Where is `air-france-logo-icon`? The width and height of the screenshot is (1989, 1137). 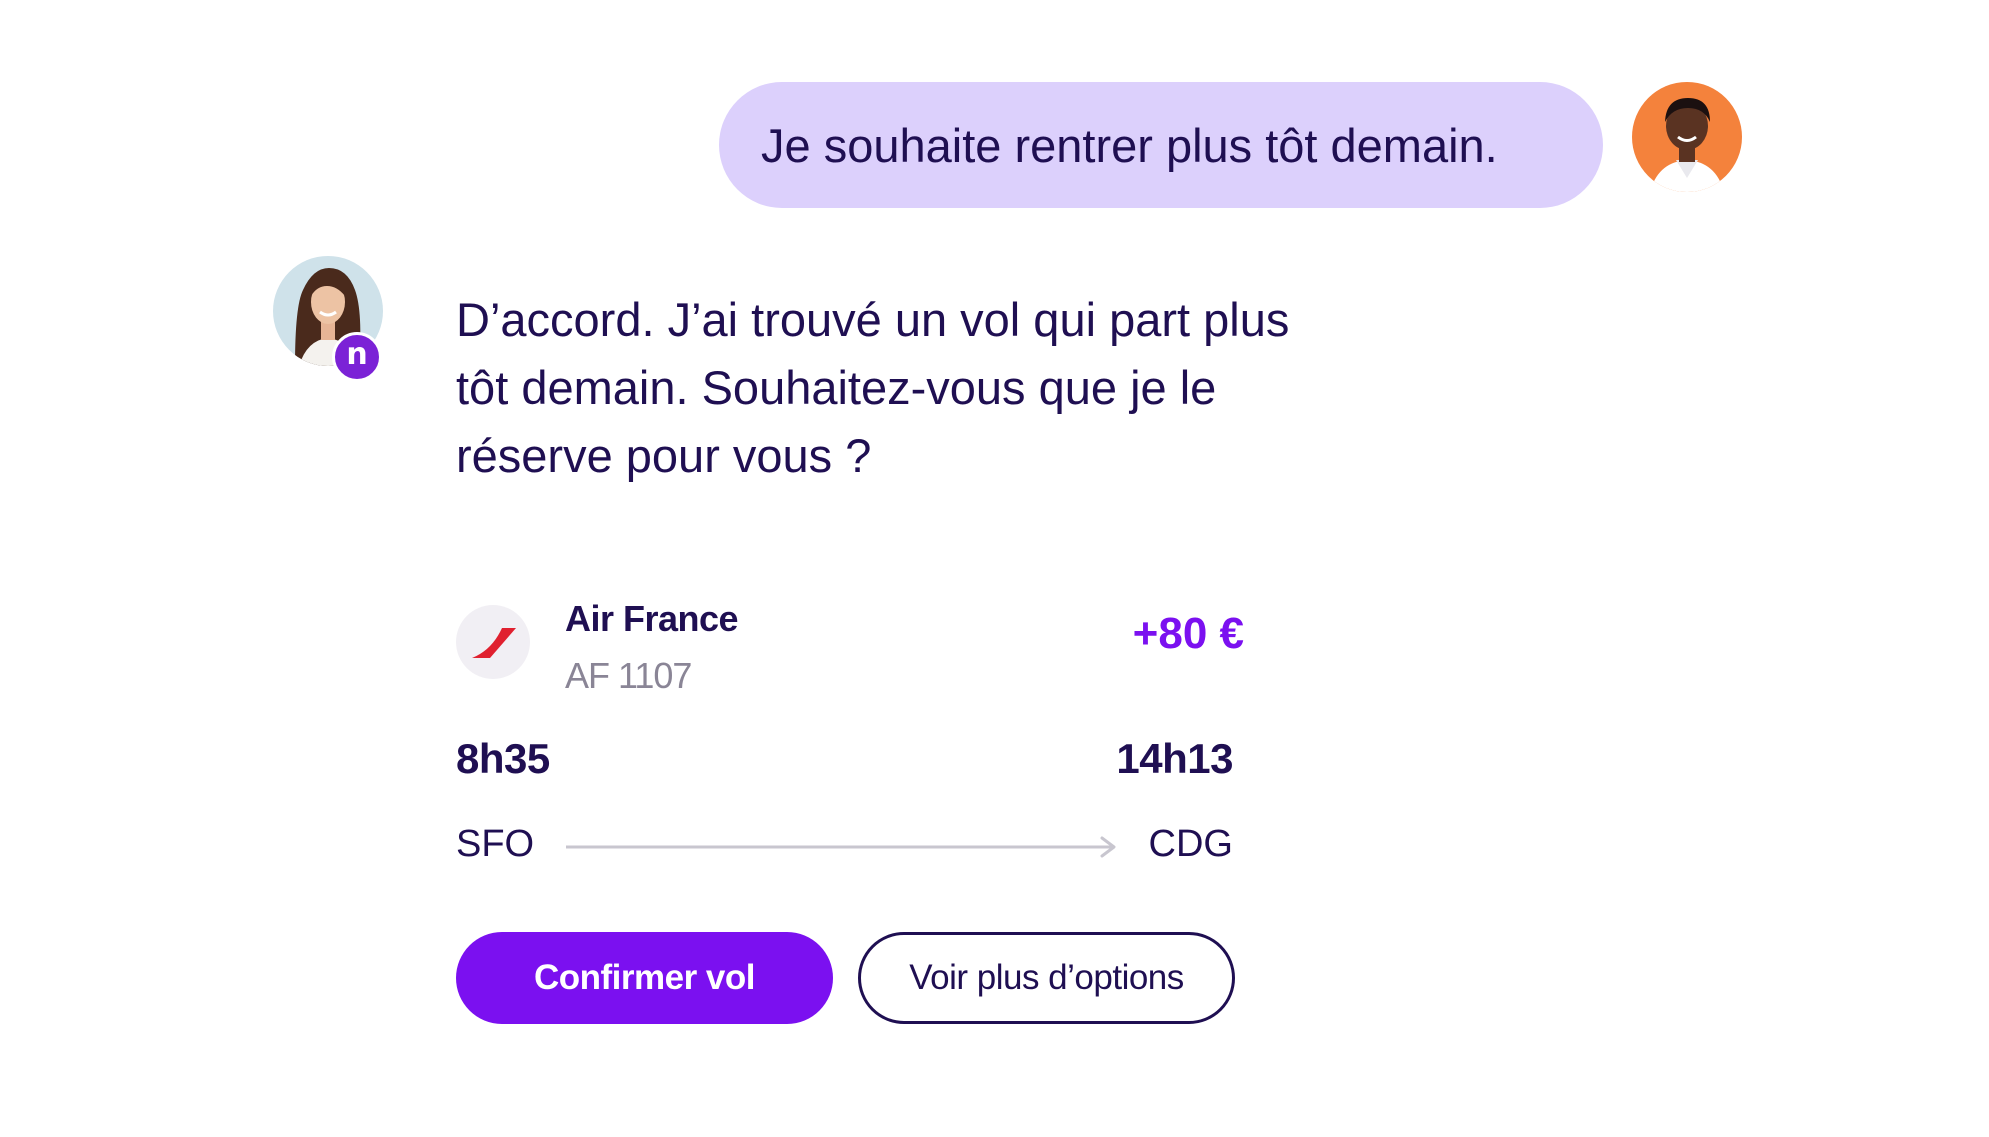 air-france-logo-icon is located at coordinates (493, 642).